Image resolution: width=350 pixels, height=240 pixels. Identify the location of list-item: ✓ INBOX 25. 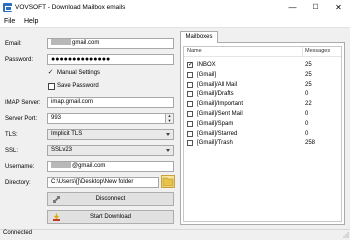
(262, 65).